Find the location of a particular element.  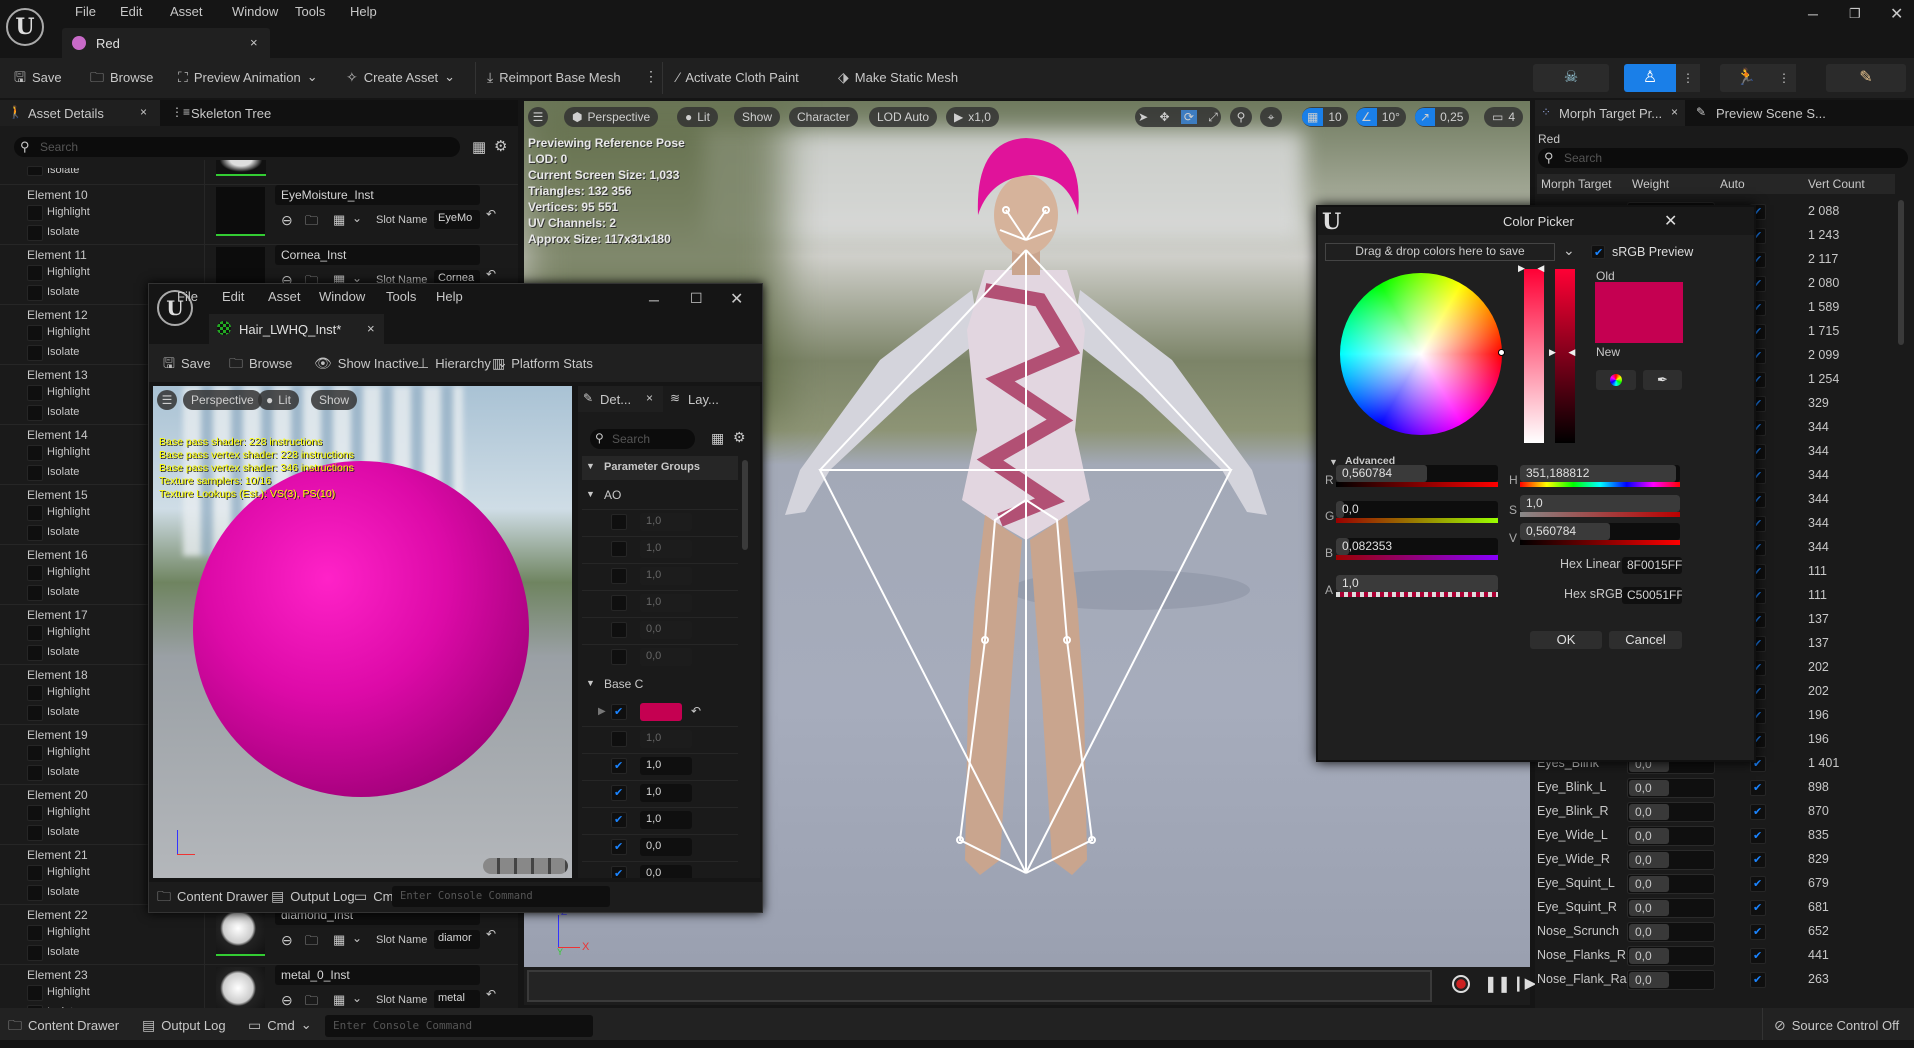

record-button is located at coordinates (1461, 984).